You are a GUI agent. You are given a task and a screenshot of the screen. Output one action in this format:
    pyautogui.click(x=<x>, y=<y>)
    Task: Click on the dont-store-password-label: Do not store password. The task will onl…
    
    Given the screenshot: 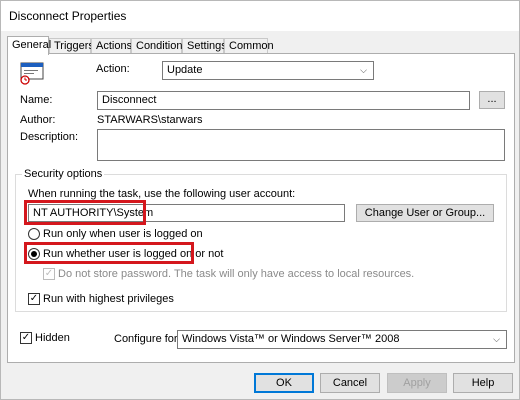 What is the action you would take?
    pyautogui.click(x=236, y=274)
    